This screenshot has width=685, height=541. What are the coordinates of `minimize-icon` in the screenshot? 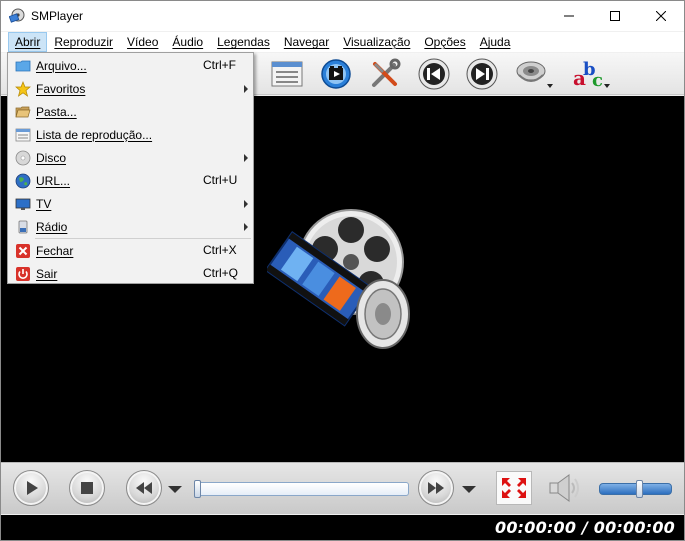 It's located at (569, 16).